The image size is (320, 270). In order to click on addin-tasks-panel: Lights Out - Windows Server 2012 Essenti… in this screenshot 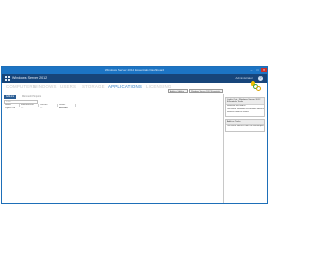, I will do `click(245, 107)`.